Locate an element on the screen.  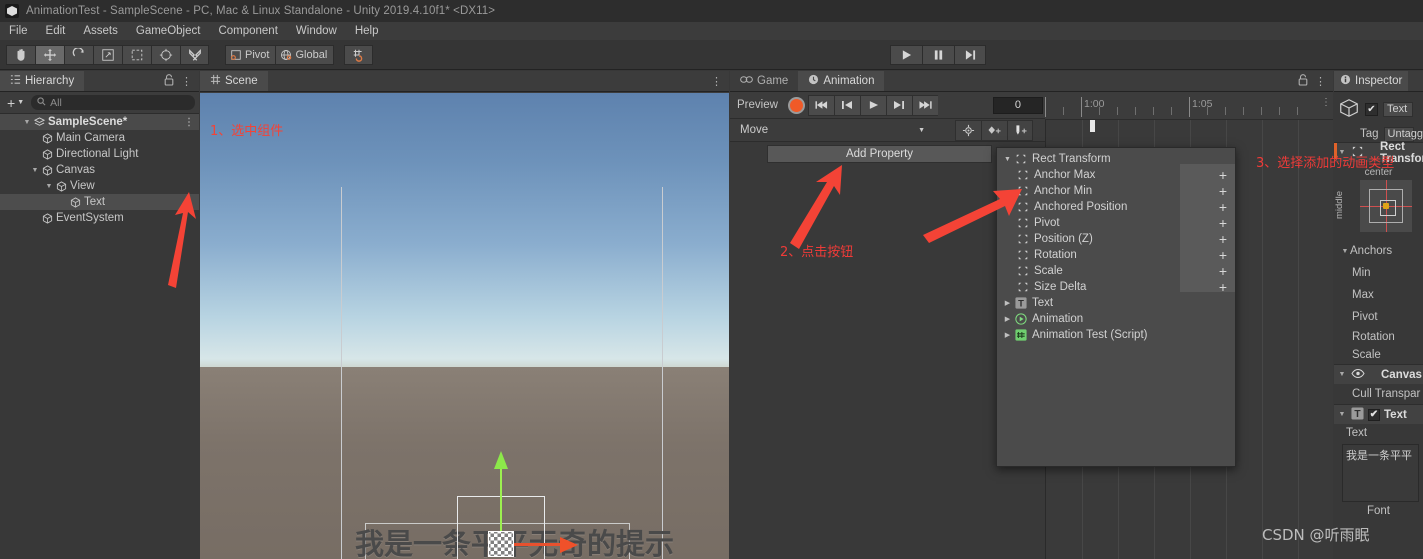
property-item-anchor-max: Anchor Max + is located at coordinates (1116, 175).